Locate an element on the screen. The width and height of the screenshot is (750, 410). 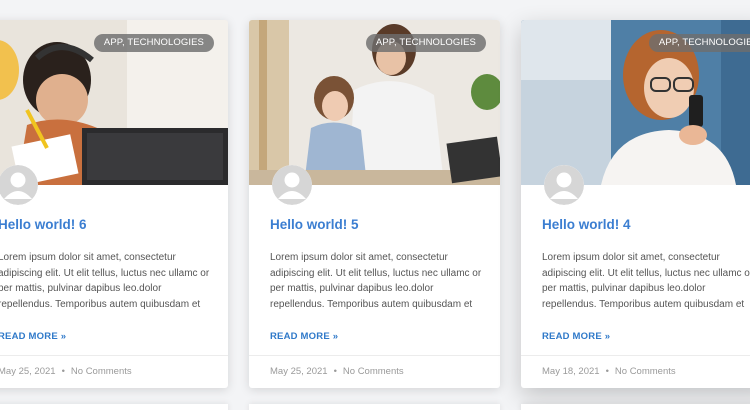
post-meta: May 18, 2021 • No Comments is located at coordinates (609, 371).